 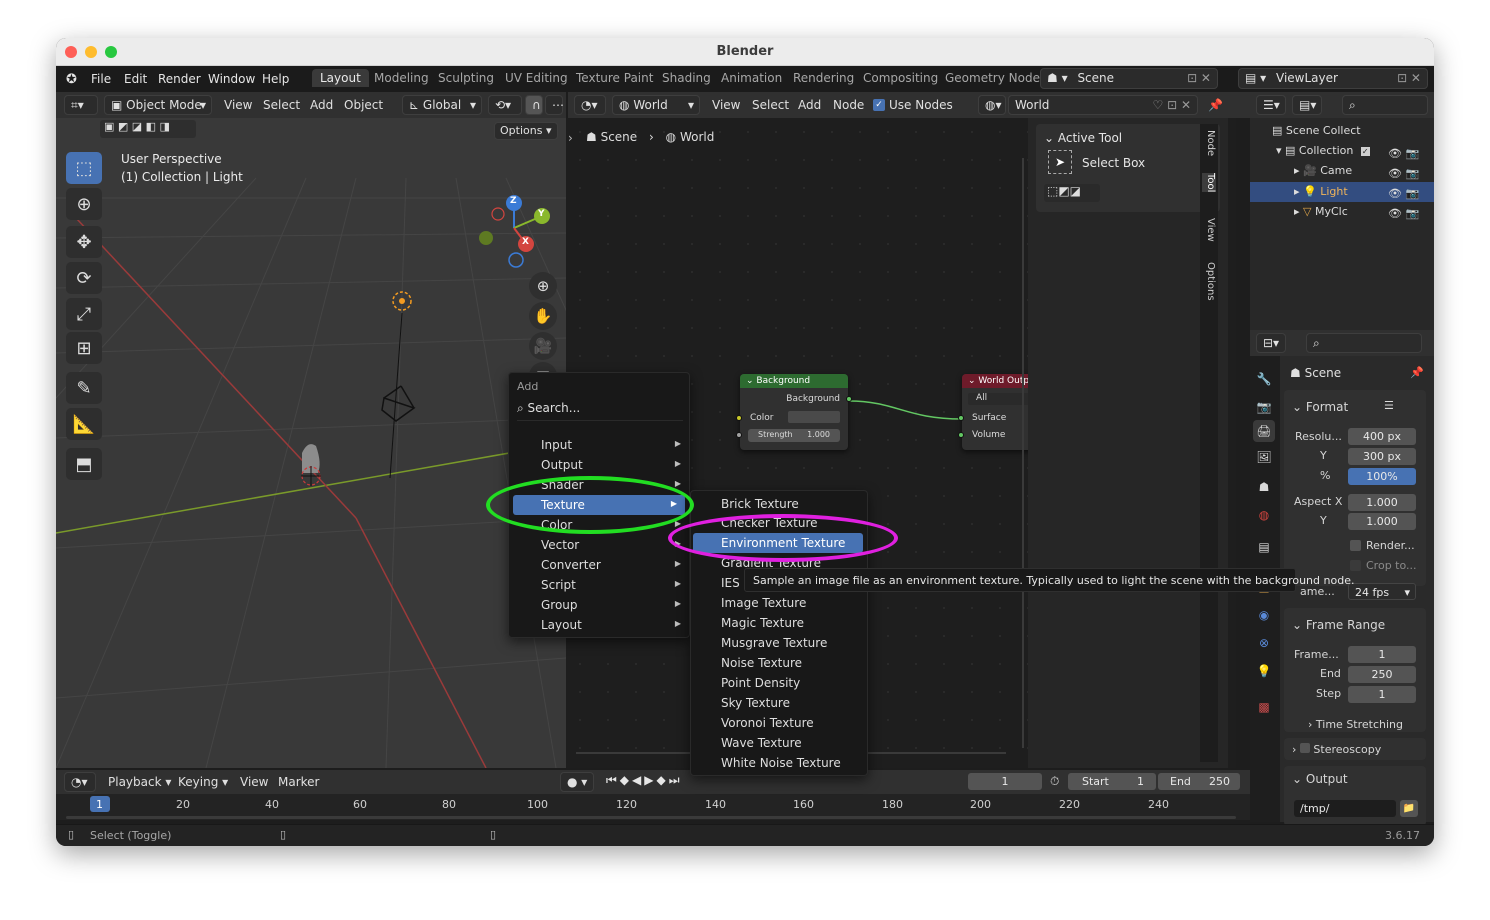 What do you see at coordinates (739, 435) in the screenshot?
I see `strength-input-socket` at bounding box center [739, 435].